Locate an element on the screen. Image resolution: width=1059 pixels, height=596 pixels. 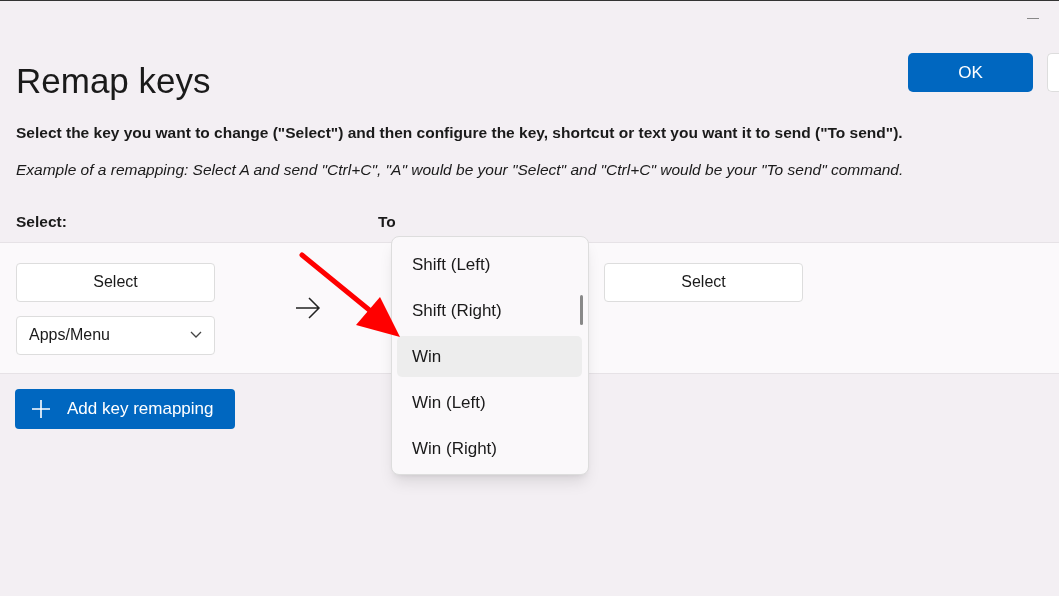
arrow-right-icon is located at coordinates (308, 307).